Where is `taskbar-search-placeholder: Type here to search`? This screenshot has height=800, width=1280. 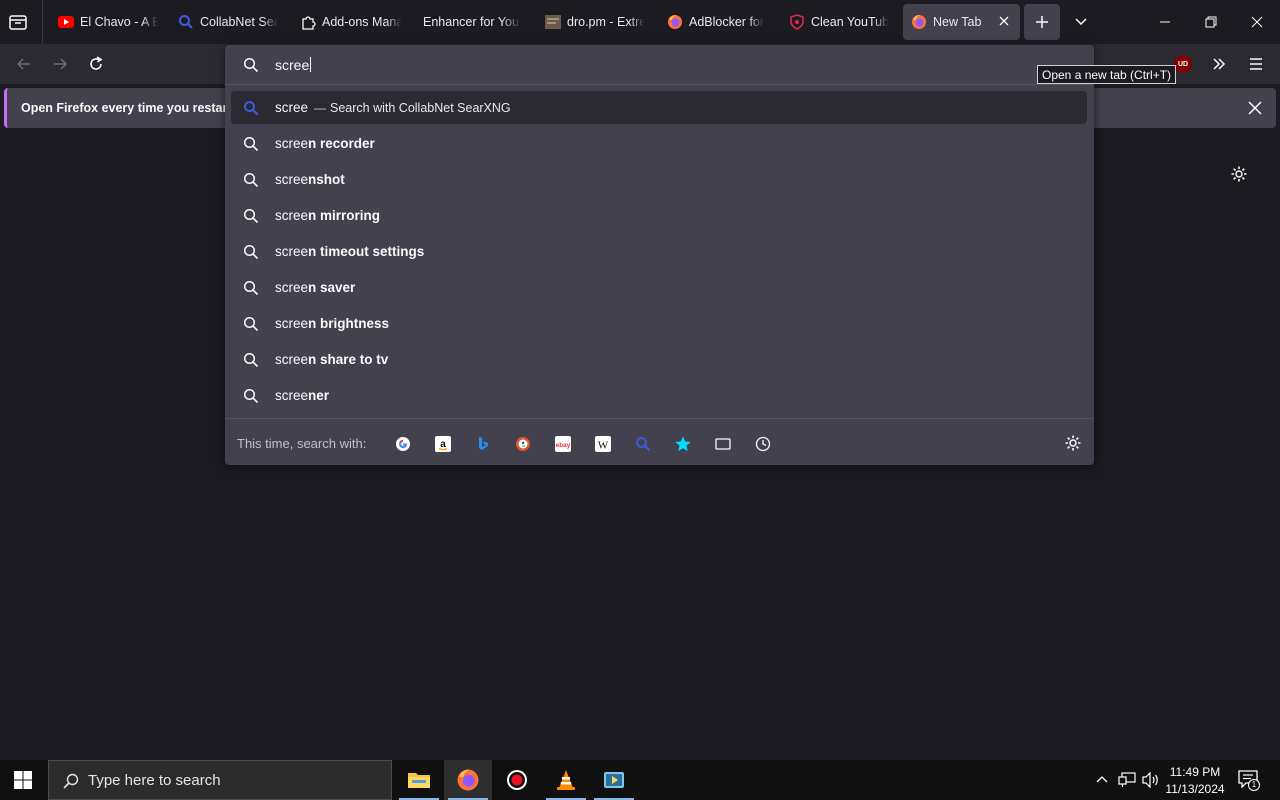
taskbar-search-placeholder: Type here to search is located at coordinates (154, 780).